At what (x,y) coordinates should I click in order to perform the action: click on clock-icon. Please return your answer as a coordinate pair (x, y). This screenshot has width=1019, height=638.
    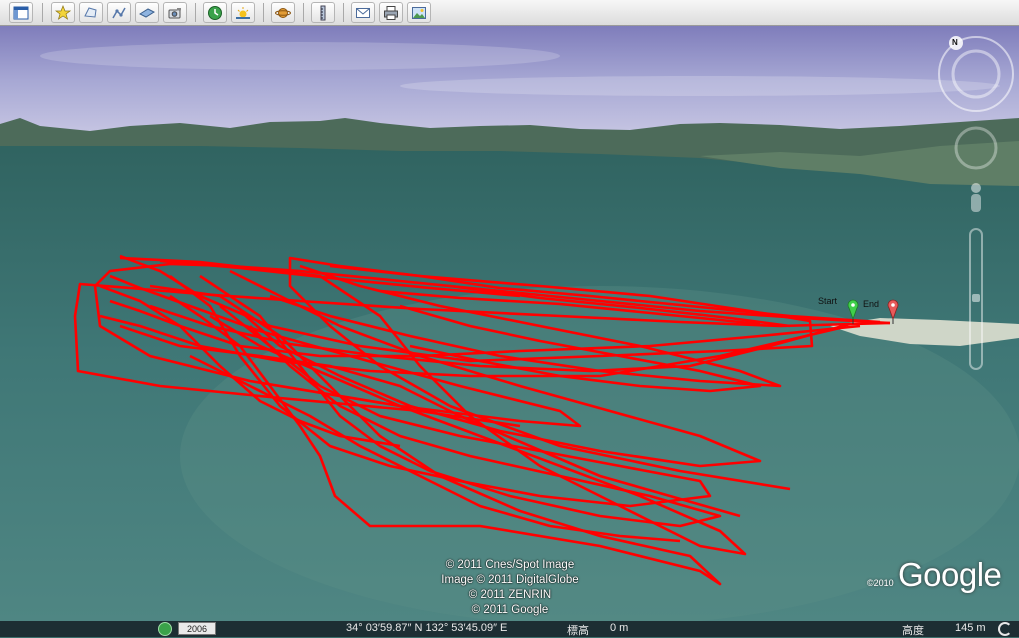
    Looking at the image, I should click on (215, 12).